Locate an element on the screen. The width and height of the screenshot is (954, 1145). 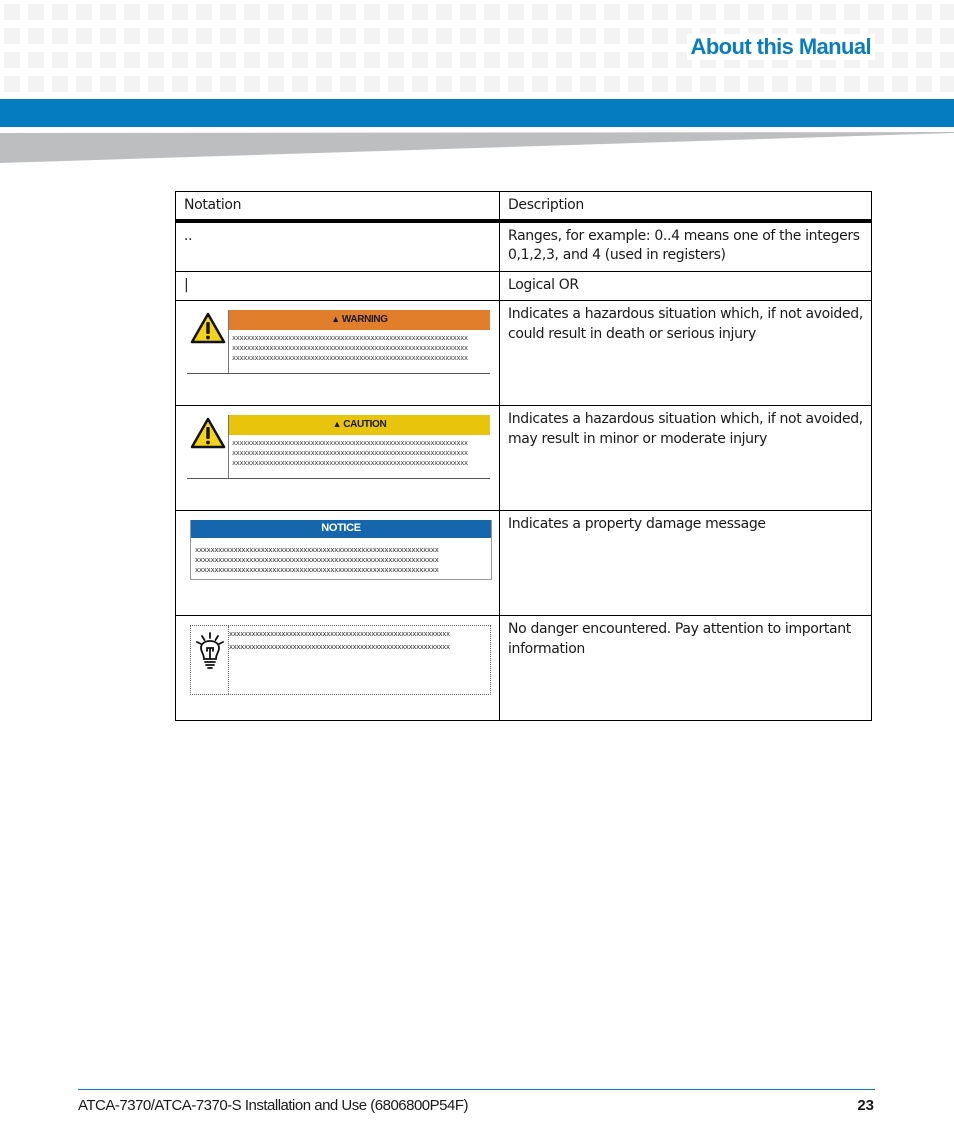
table-row: | Logical OR is located at coordinates (523, 285).